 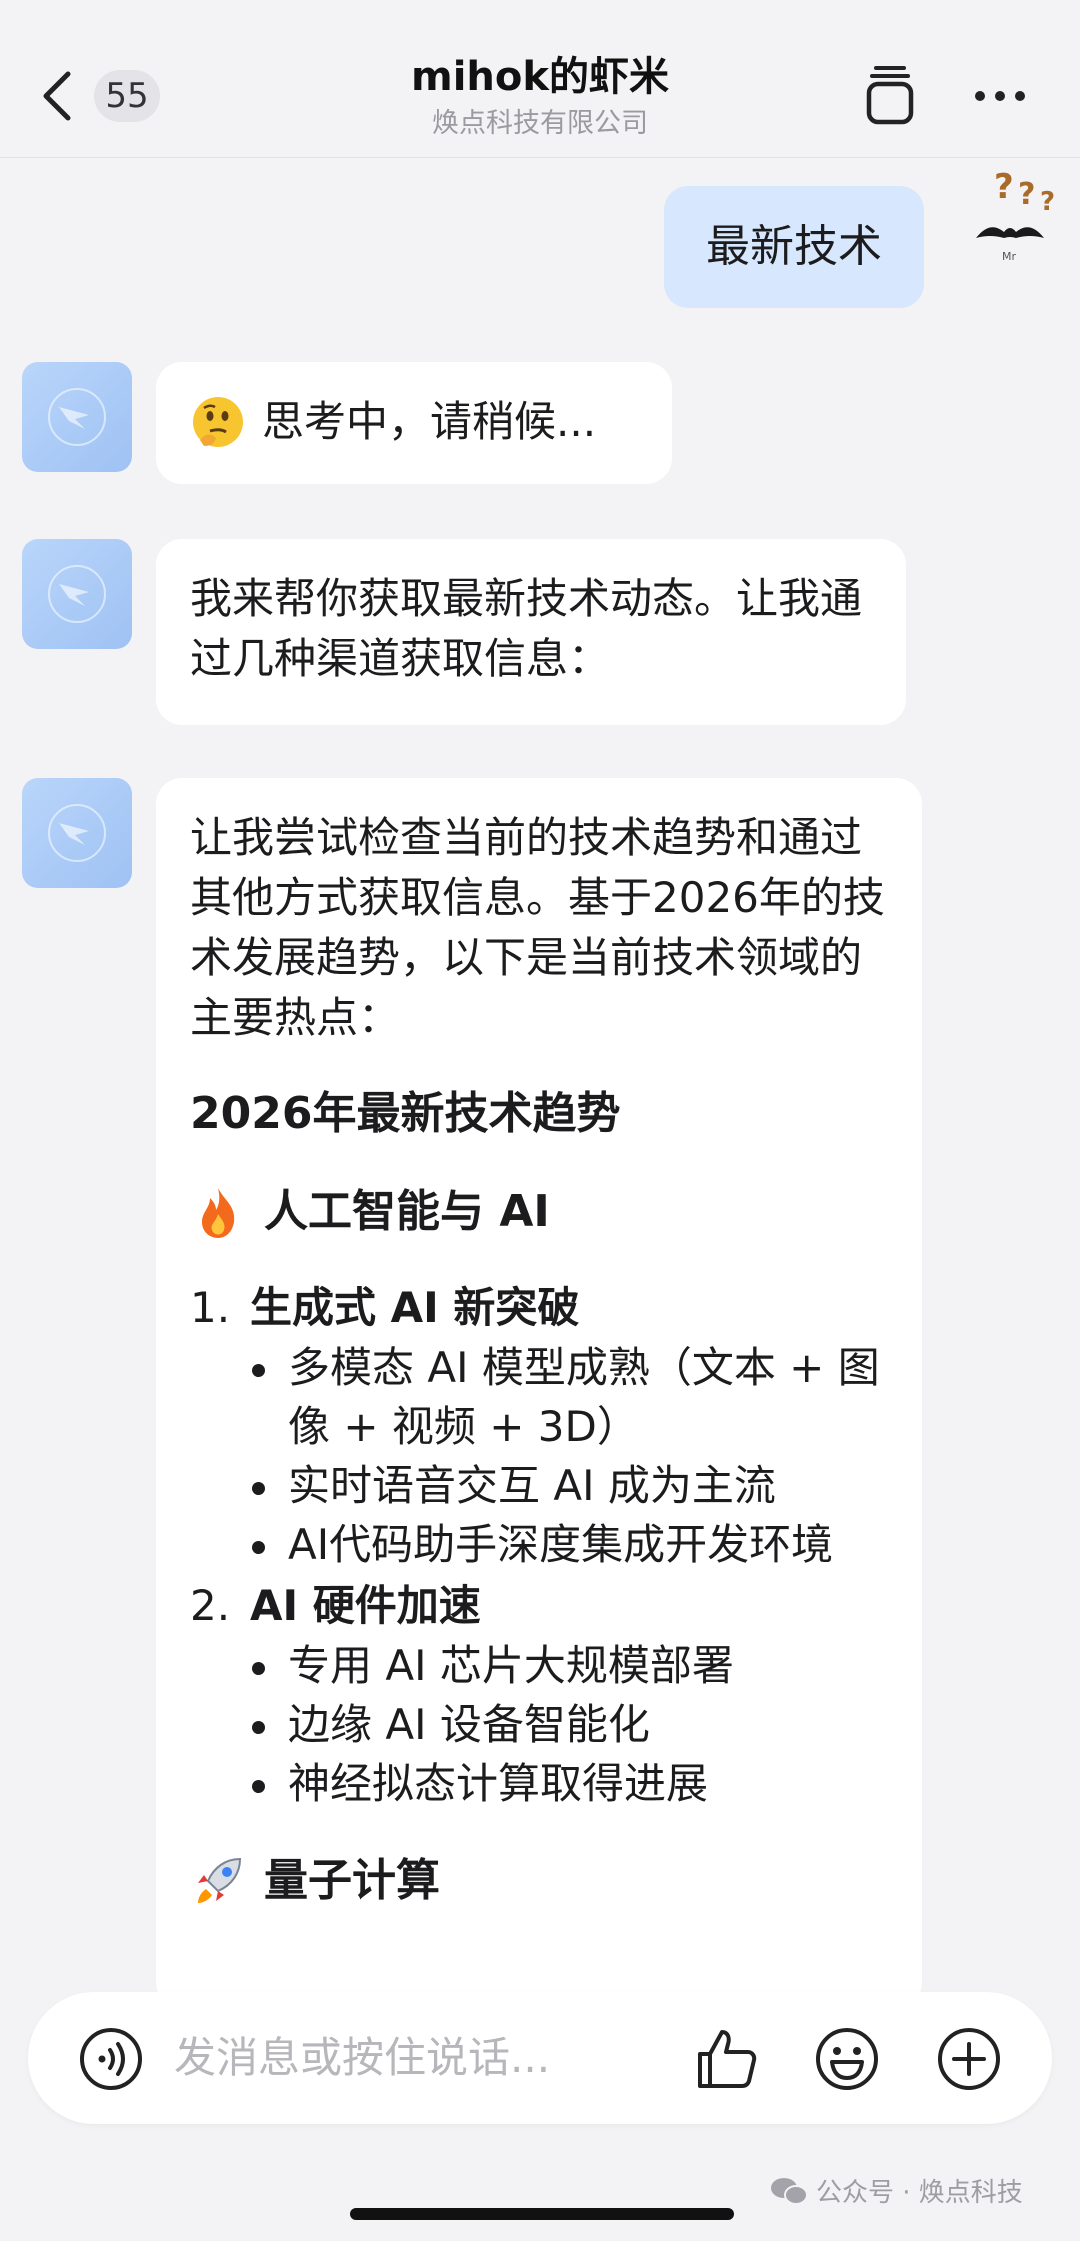 What do you see at coordinates (568, 1783) in the screenshot?
I see `bullet-item: 神经拟态计算取得进展` at bounding box center [568, 1783].